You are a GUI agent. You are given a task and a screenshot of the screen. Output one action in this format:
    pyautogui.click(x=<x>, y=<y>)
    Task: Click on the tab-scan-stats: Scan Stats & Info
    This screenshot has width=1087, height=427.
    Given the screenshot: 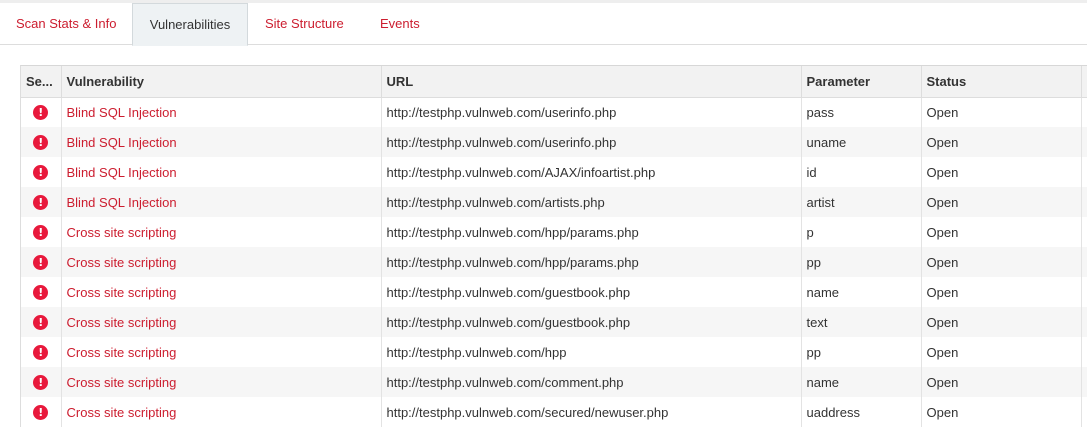 What is the action you would take?
    pyautogui.click(x=66, y=24)
    